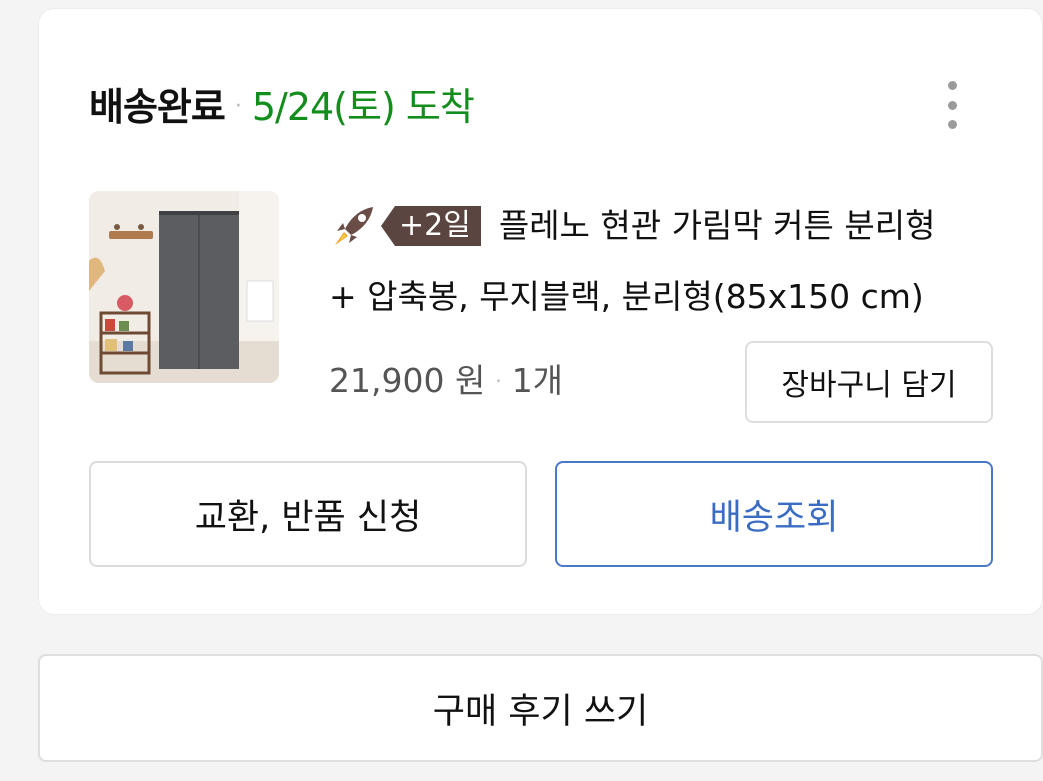 This screenshot has height=781, width=1043. Describe the element at coordinates (952, 105) in the screenshot. I see `more-options-icon` at that location.